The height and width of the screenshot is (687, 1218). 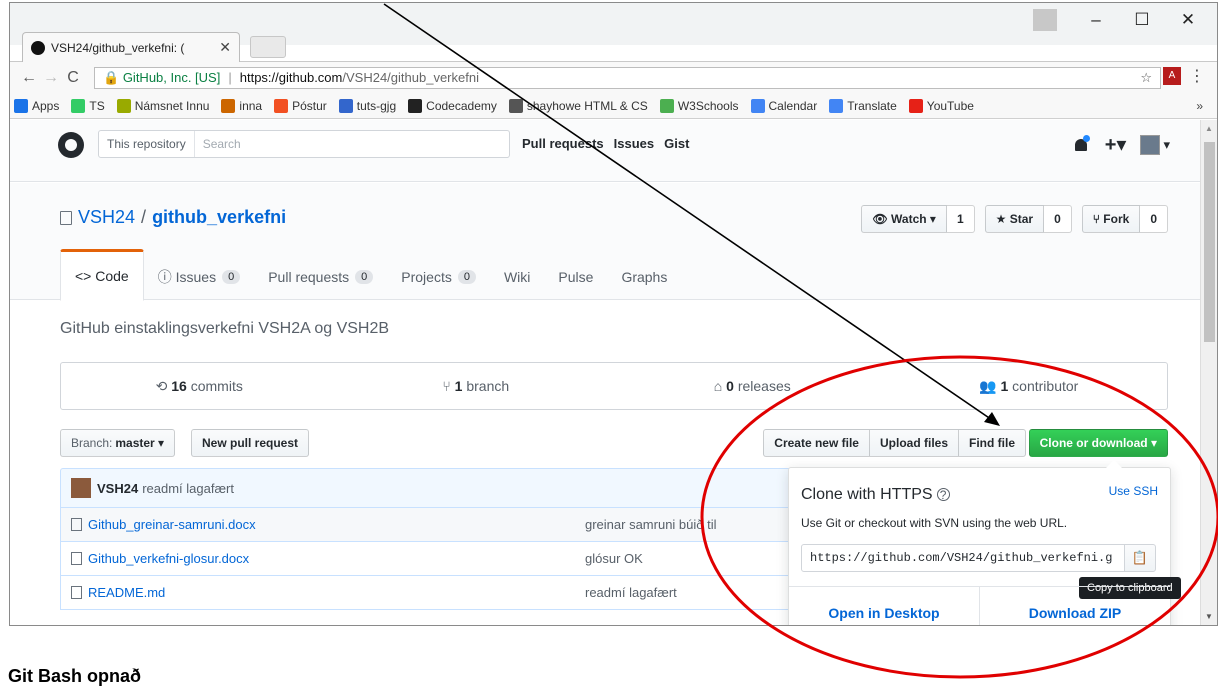 I want to click on back-button: ←, so click(x=29, y=78).